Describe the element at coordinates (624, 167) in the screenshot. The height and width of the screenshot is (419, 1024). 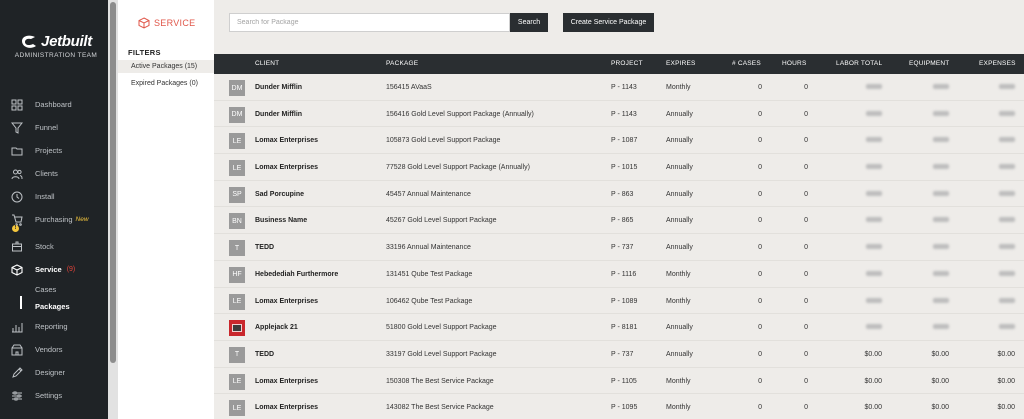
I see `project-number: P - 1015` at that location.